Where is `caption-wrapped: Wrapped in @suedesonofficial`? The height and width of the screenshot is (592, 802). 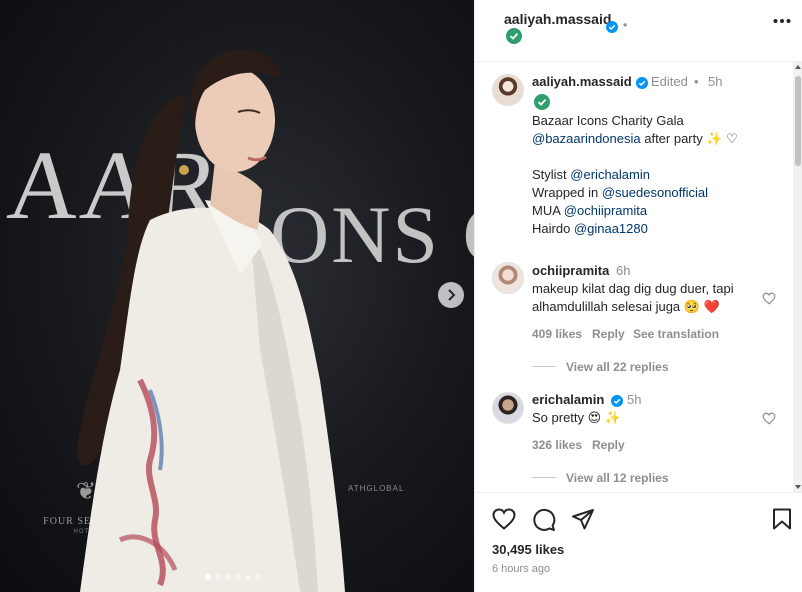 caption-wrapped: Wrapped in @suedesonofficial is located at coordinates (620, 193).